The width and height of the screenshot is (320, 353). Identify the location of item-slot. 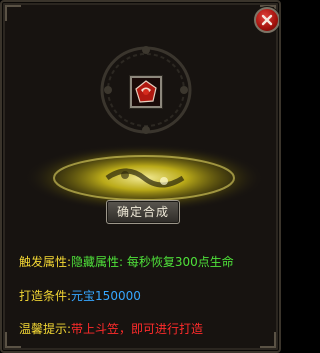
(146, 92).